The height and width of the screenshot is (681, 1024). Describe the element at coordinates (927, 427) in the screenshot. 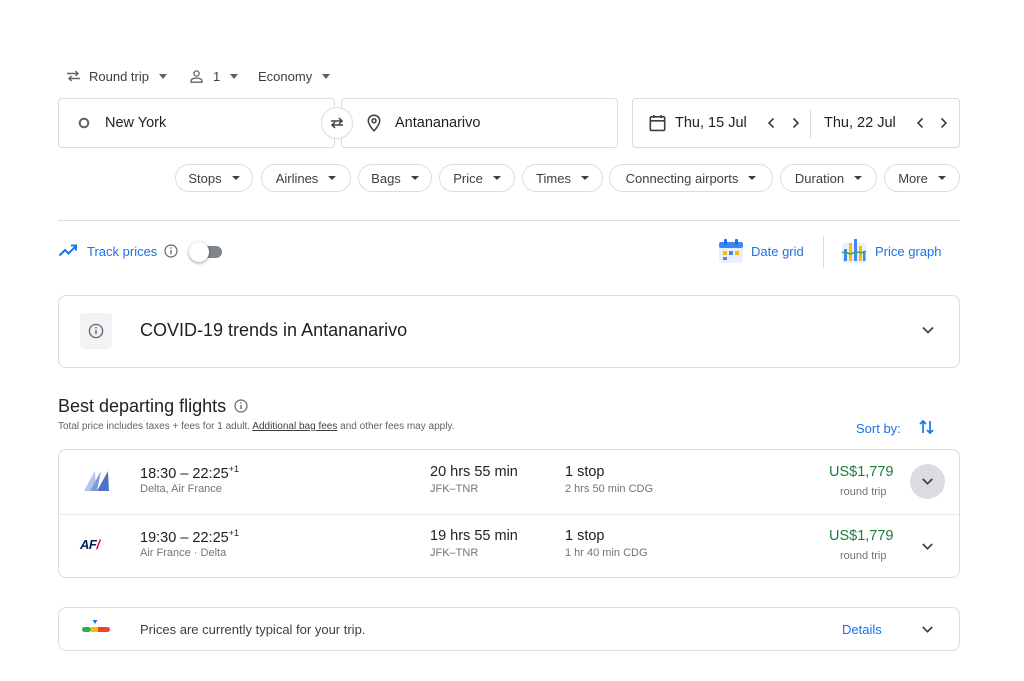

I see `sort-arrows-icon` at that location.